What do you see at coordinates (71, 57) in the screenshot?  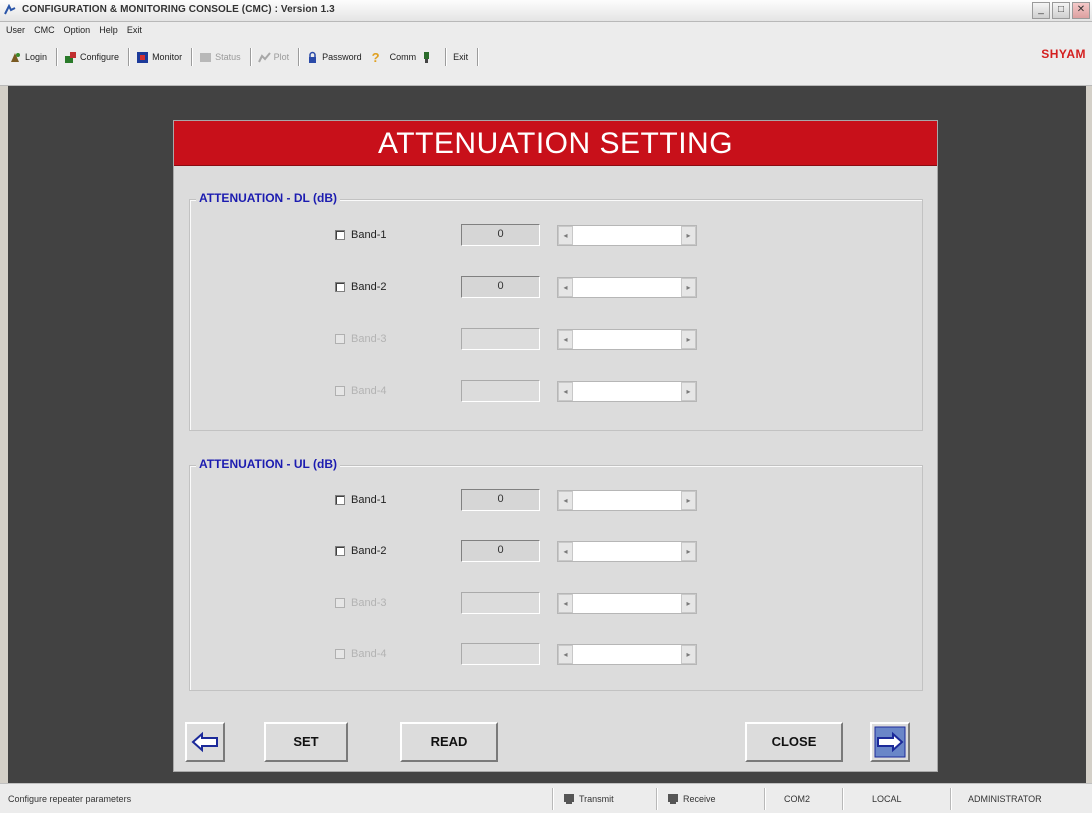 I see `configure-icon` at bounding box center [71, 57].